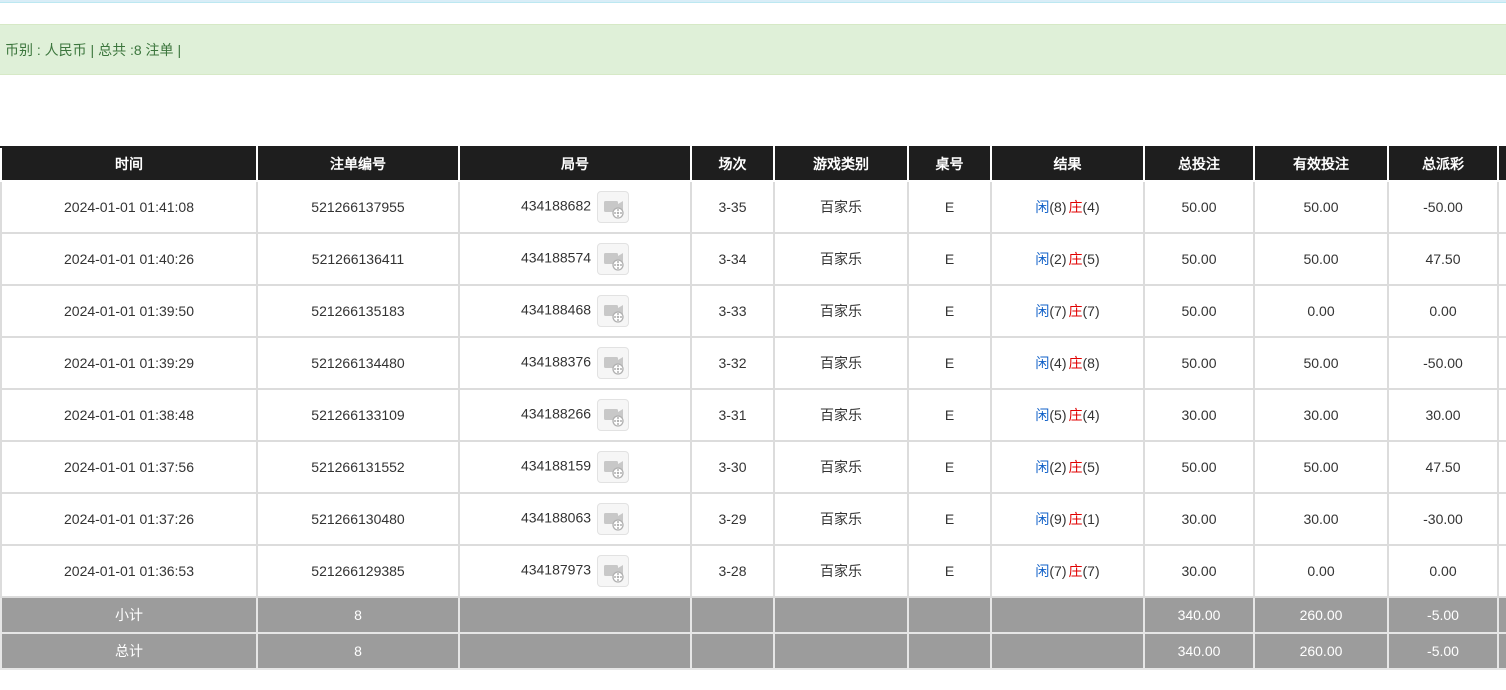 This screenshot has height=690, width=1506. Describe the element at coordinates (358, 164) in the screenshot. I see `col-bet-no: 注单编号` at that location.